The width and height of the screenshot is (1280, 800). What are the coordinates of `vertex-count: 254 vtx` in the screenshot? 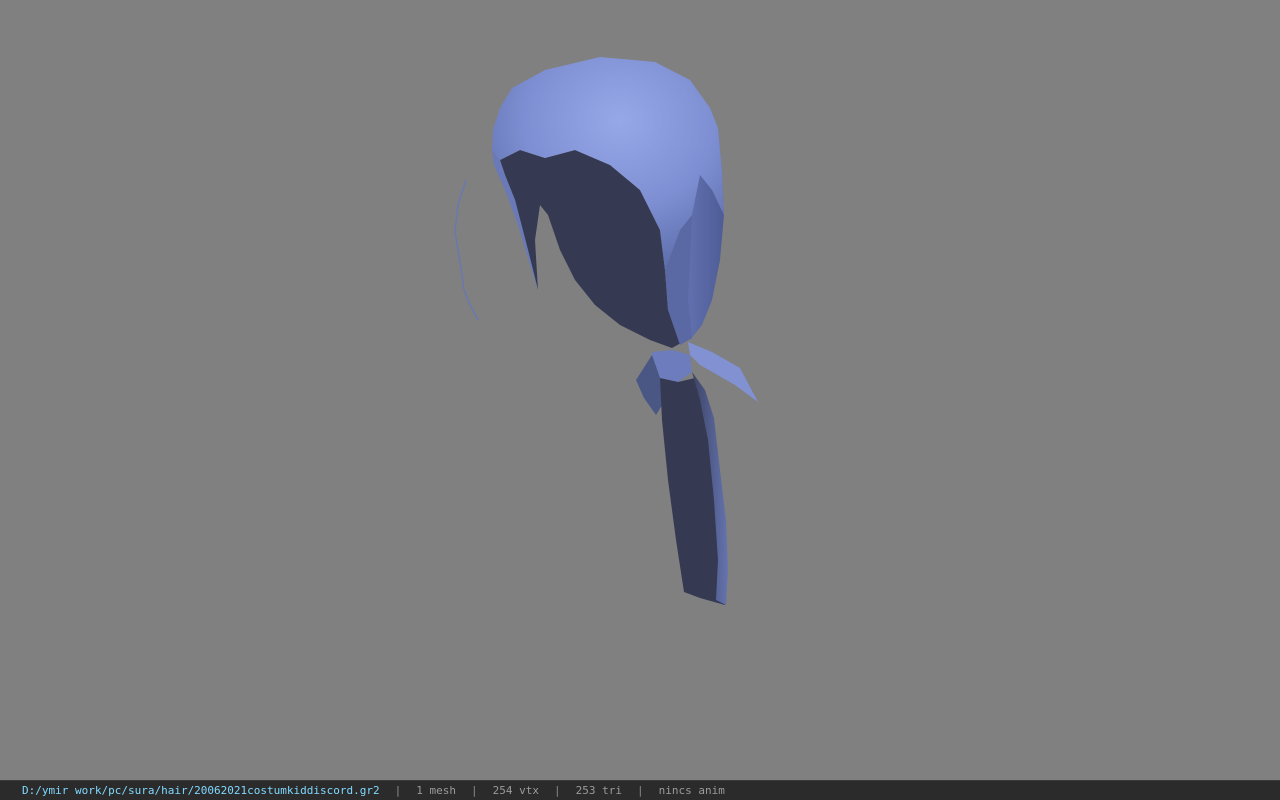 It's located at (515, 790).